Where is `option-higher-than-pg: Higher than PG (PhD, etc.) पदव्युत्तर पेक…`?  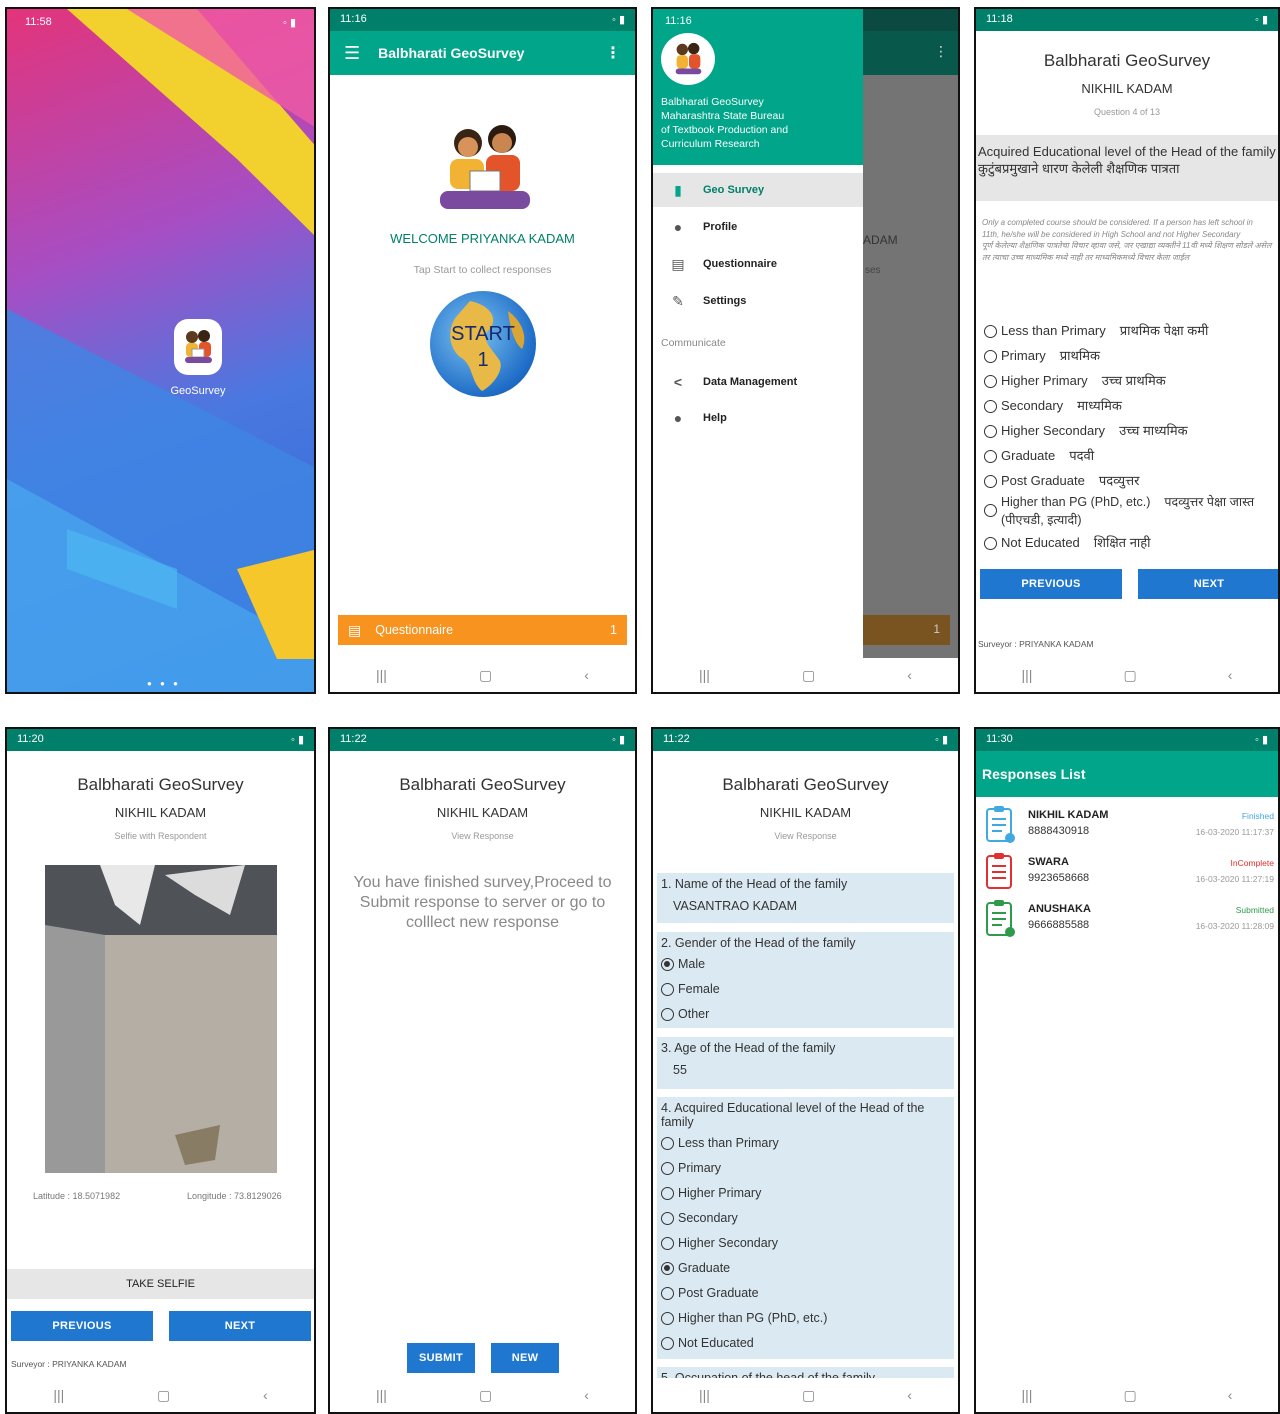
option-higher-than-pg: Higher than PG (PhD, etc.) पदव्युत्तर पेक… is located at coordinates (1119, 511).